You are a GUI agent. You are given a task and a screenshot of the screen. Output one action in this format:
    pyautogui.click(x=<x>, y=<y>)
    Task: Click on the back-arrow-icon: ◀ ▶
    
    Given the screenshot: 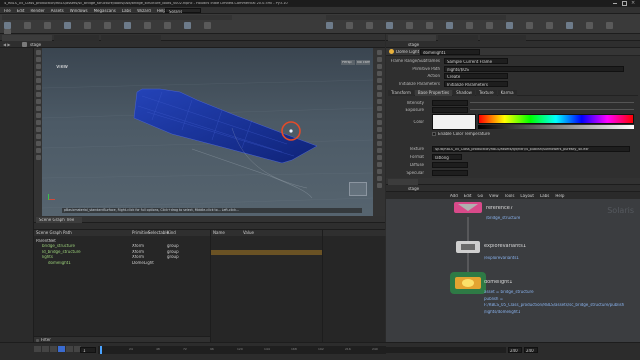 What is the action you would take?
    pyautogui.click(x=6, y=44)
    